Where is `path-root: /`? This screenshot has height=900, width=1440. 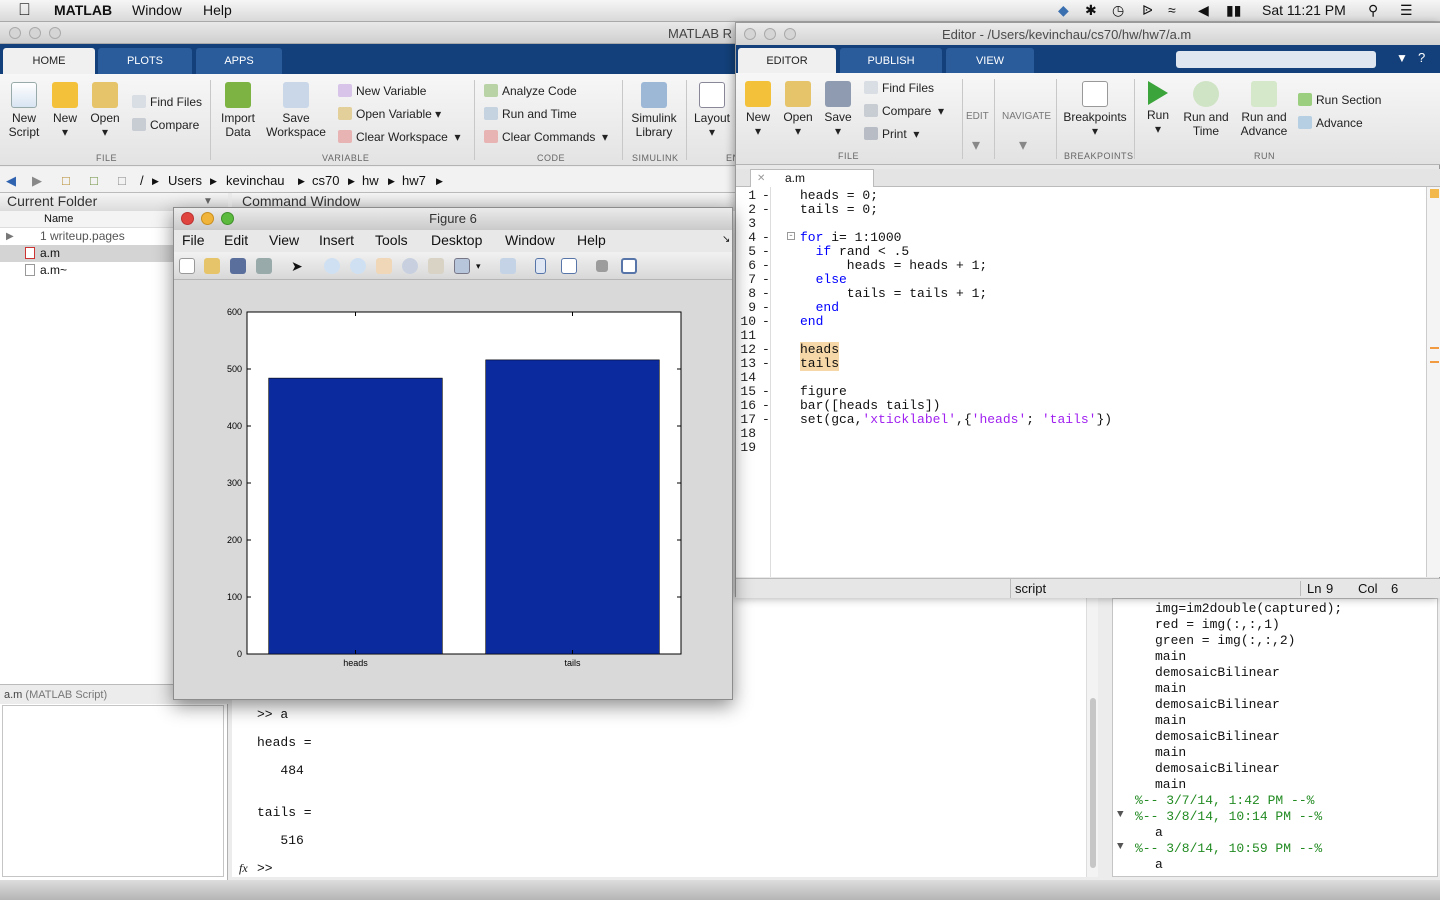
path-root: / is located at coordinates (142, 180).